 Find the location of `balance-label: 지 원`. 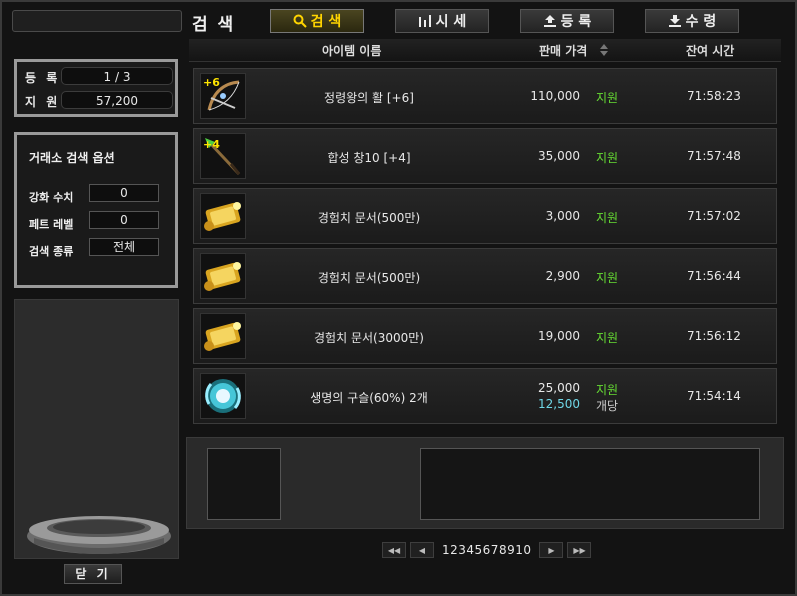

balance-label: 지 원 is located at coordinates (43, 102).